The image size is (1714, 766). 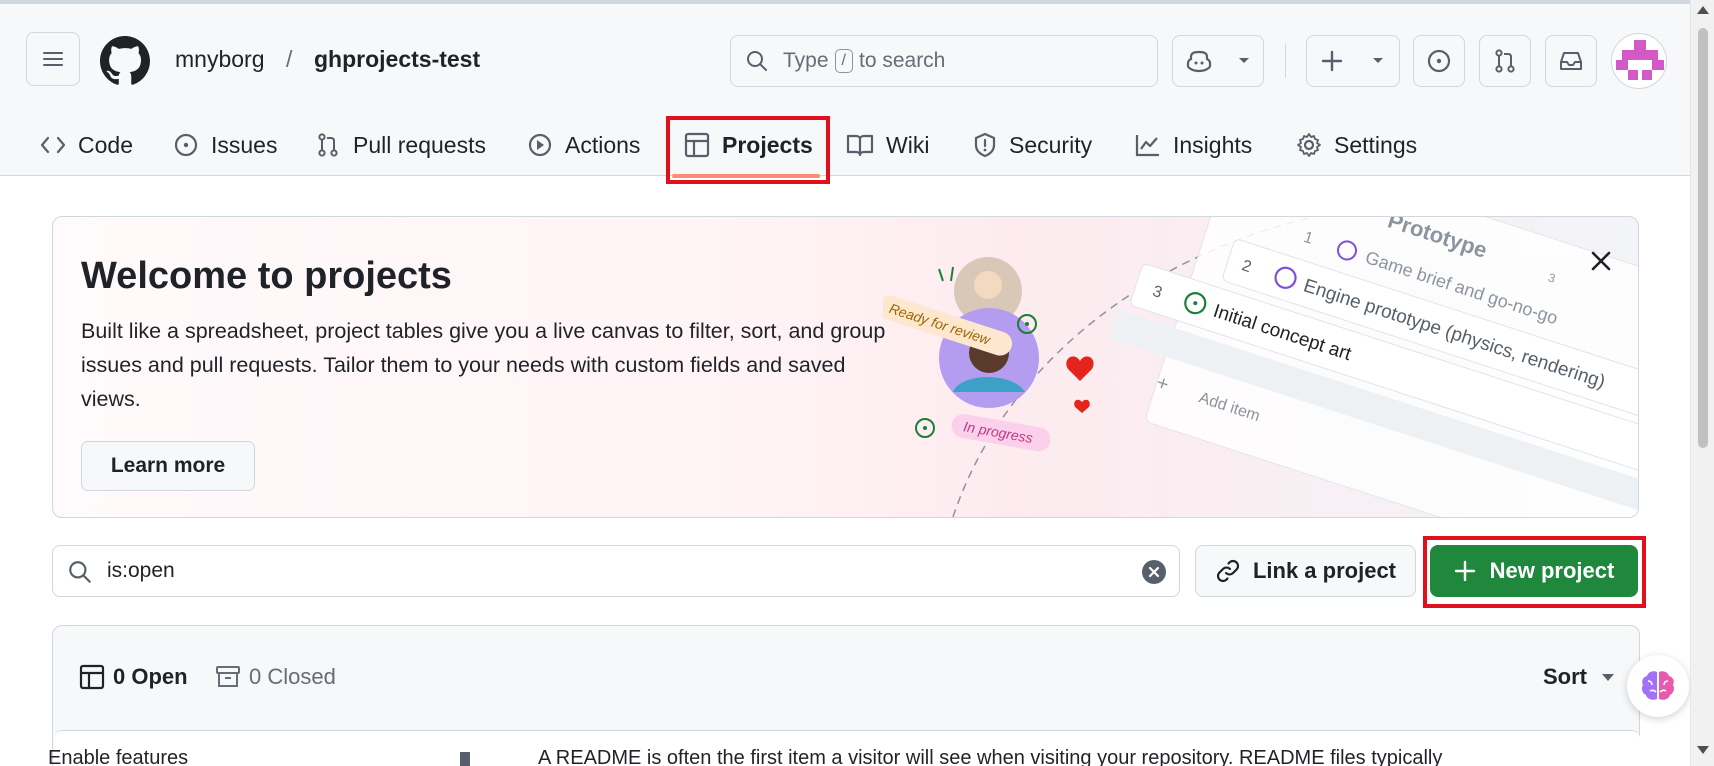 I want to click on identicon-icon, so click(x=1640, y=60).